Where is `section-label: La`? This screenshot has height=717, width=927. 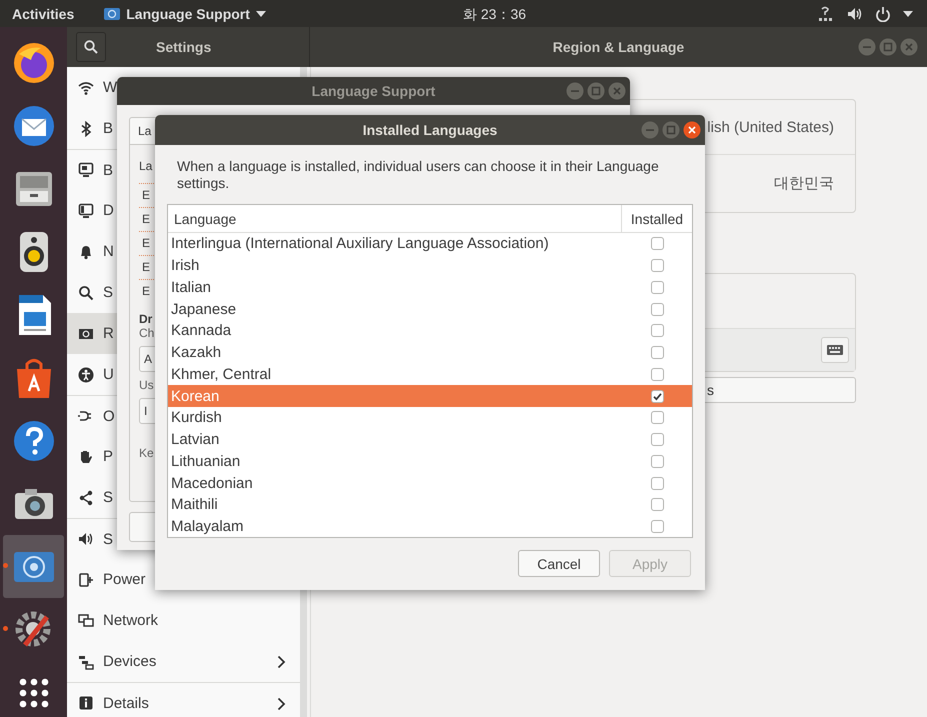 section-label: La is located at coordinates (145, 167).